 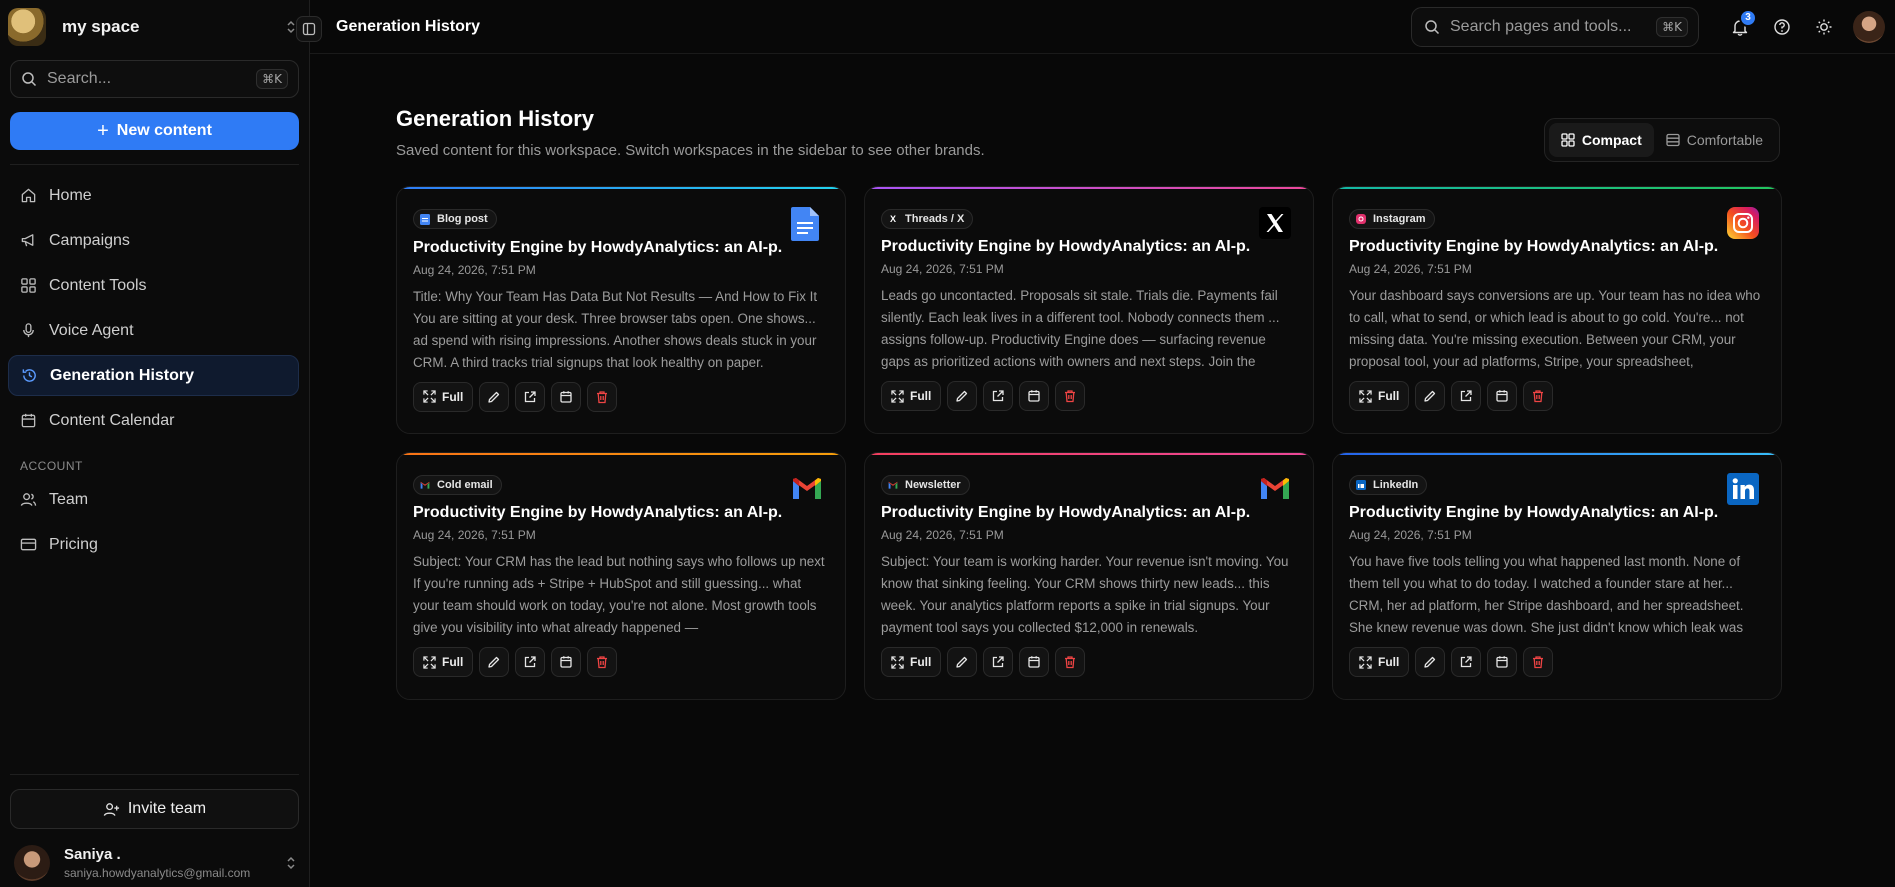 What do you see at coordinates (154, 774) in the screenshot?
I see `divider` at bounding box center [154, 774].